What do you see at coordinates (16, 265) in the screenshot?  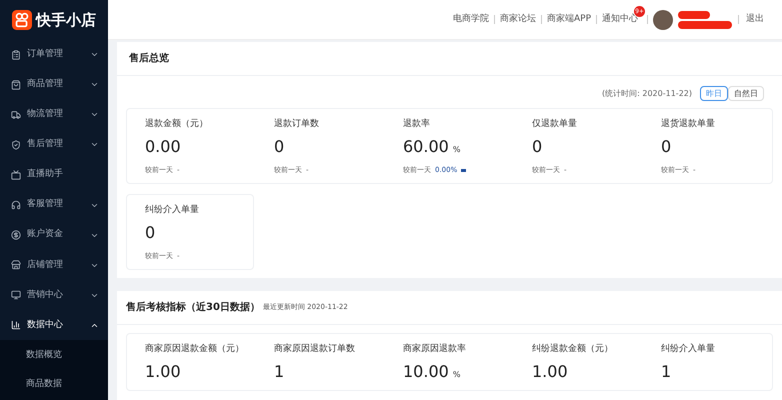 I see `store-icon` at bounding box center [16, 265].